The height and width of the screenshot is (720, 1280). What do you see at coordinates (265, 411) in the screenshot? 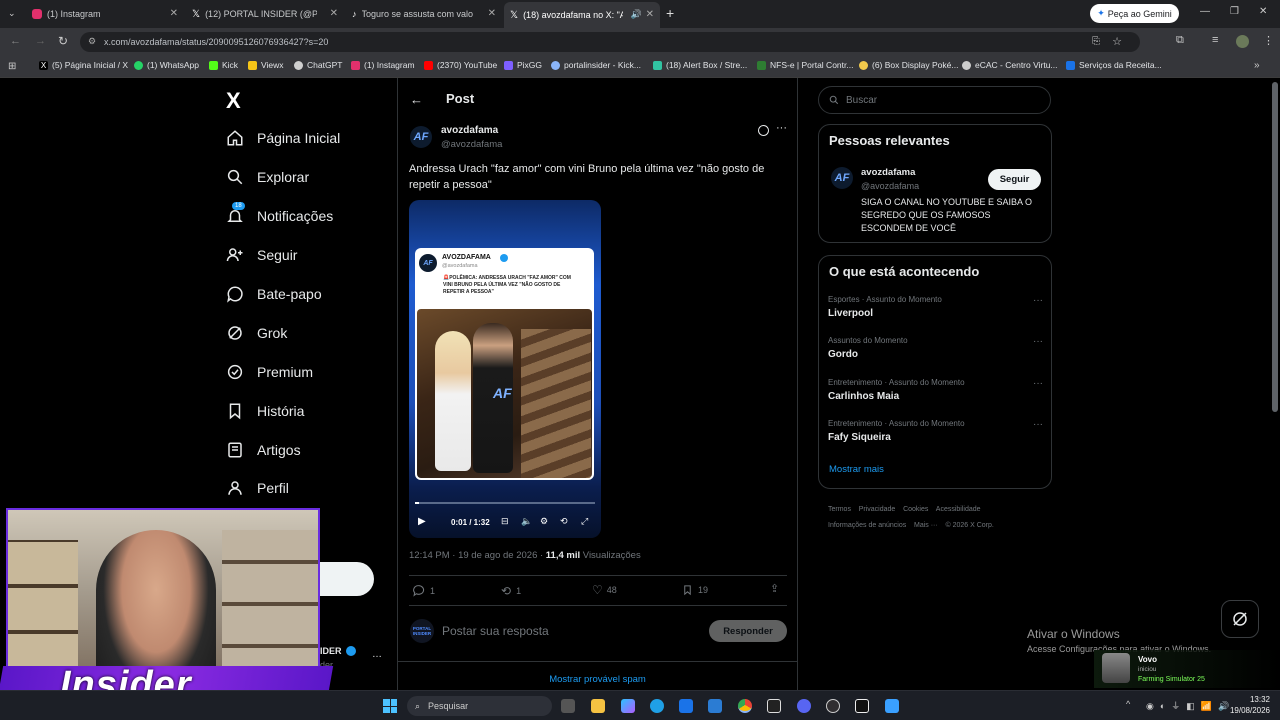
I see `nav-bookmarks: História` at bounding box center [265, 411].